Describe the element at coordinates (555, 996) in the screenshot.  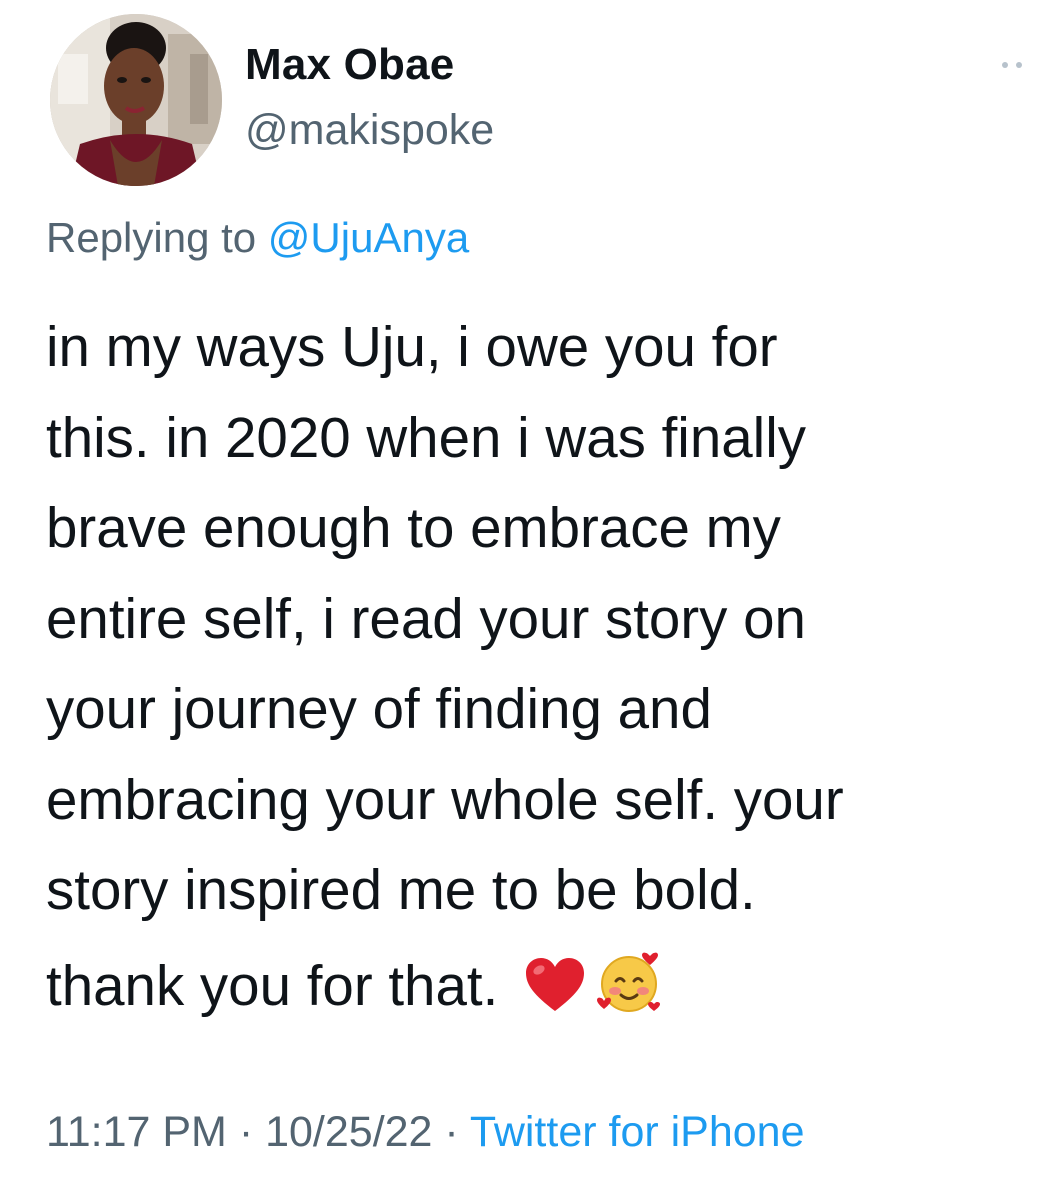
I see `red-heart-emoji` at that location.